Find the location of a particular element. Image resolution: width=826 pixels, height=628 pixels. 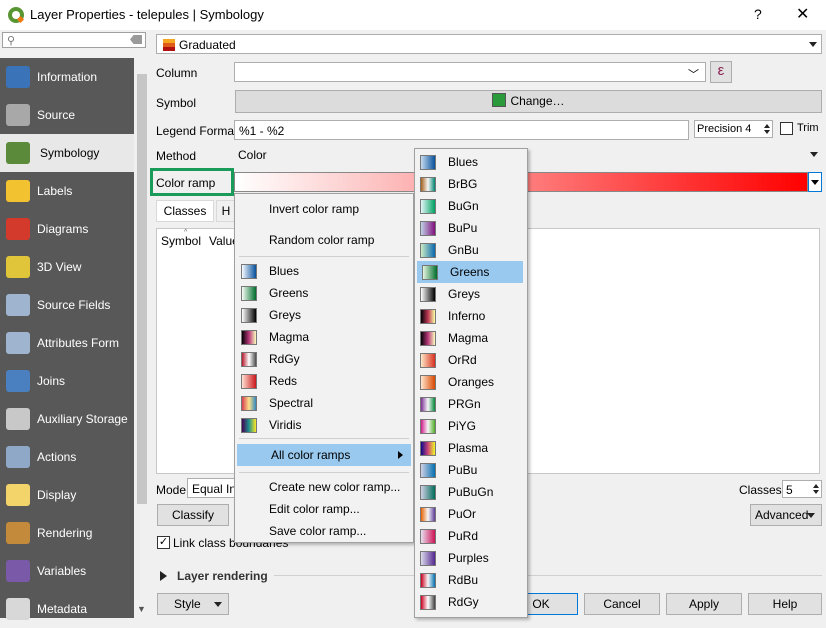

sidebar-item-label: Source is located at coordinates (56, 115).